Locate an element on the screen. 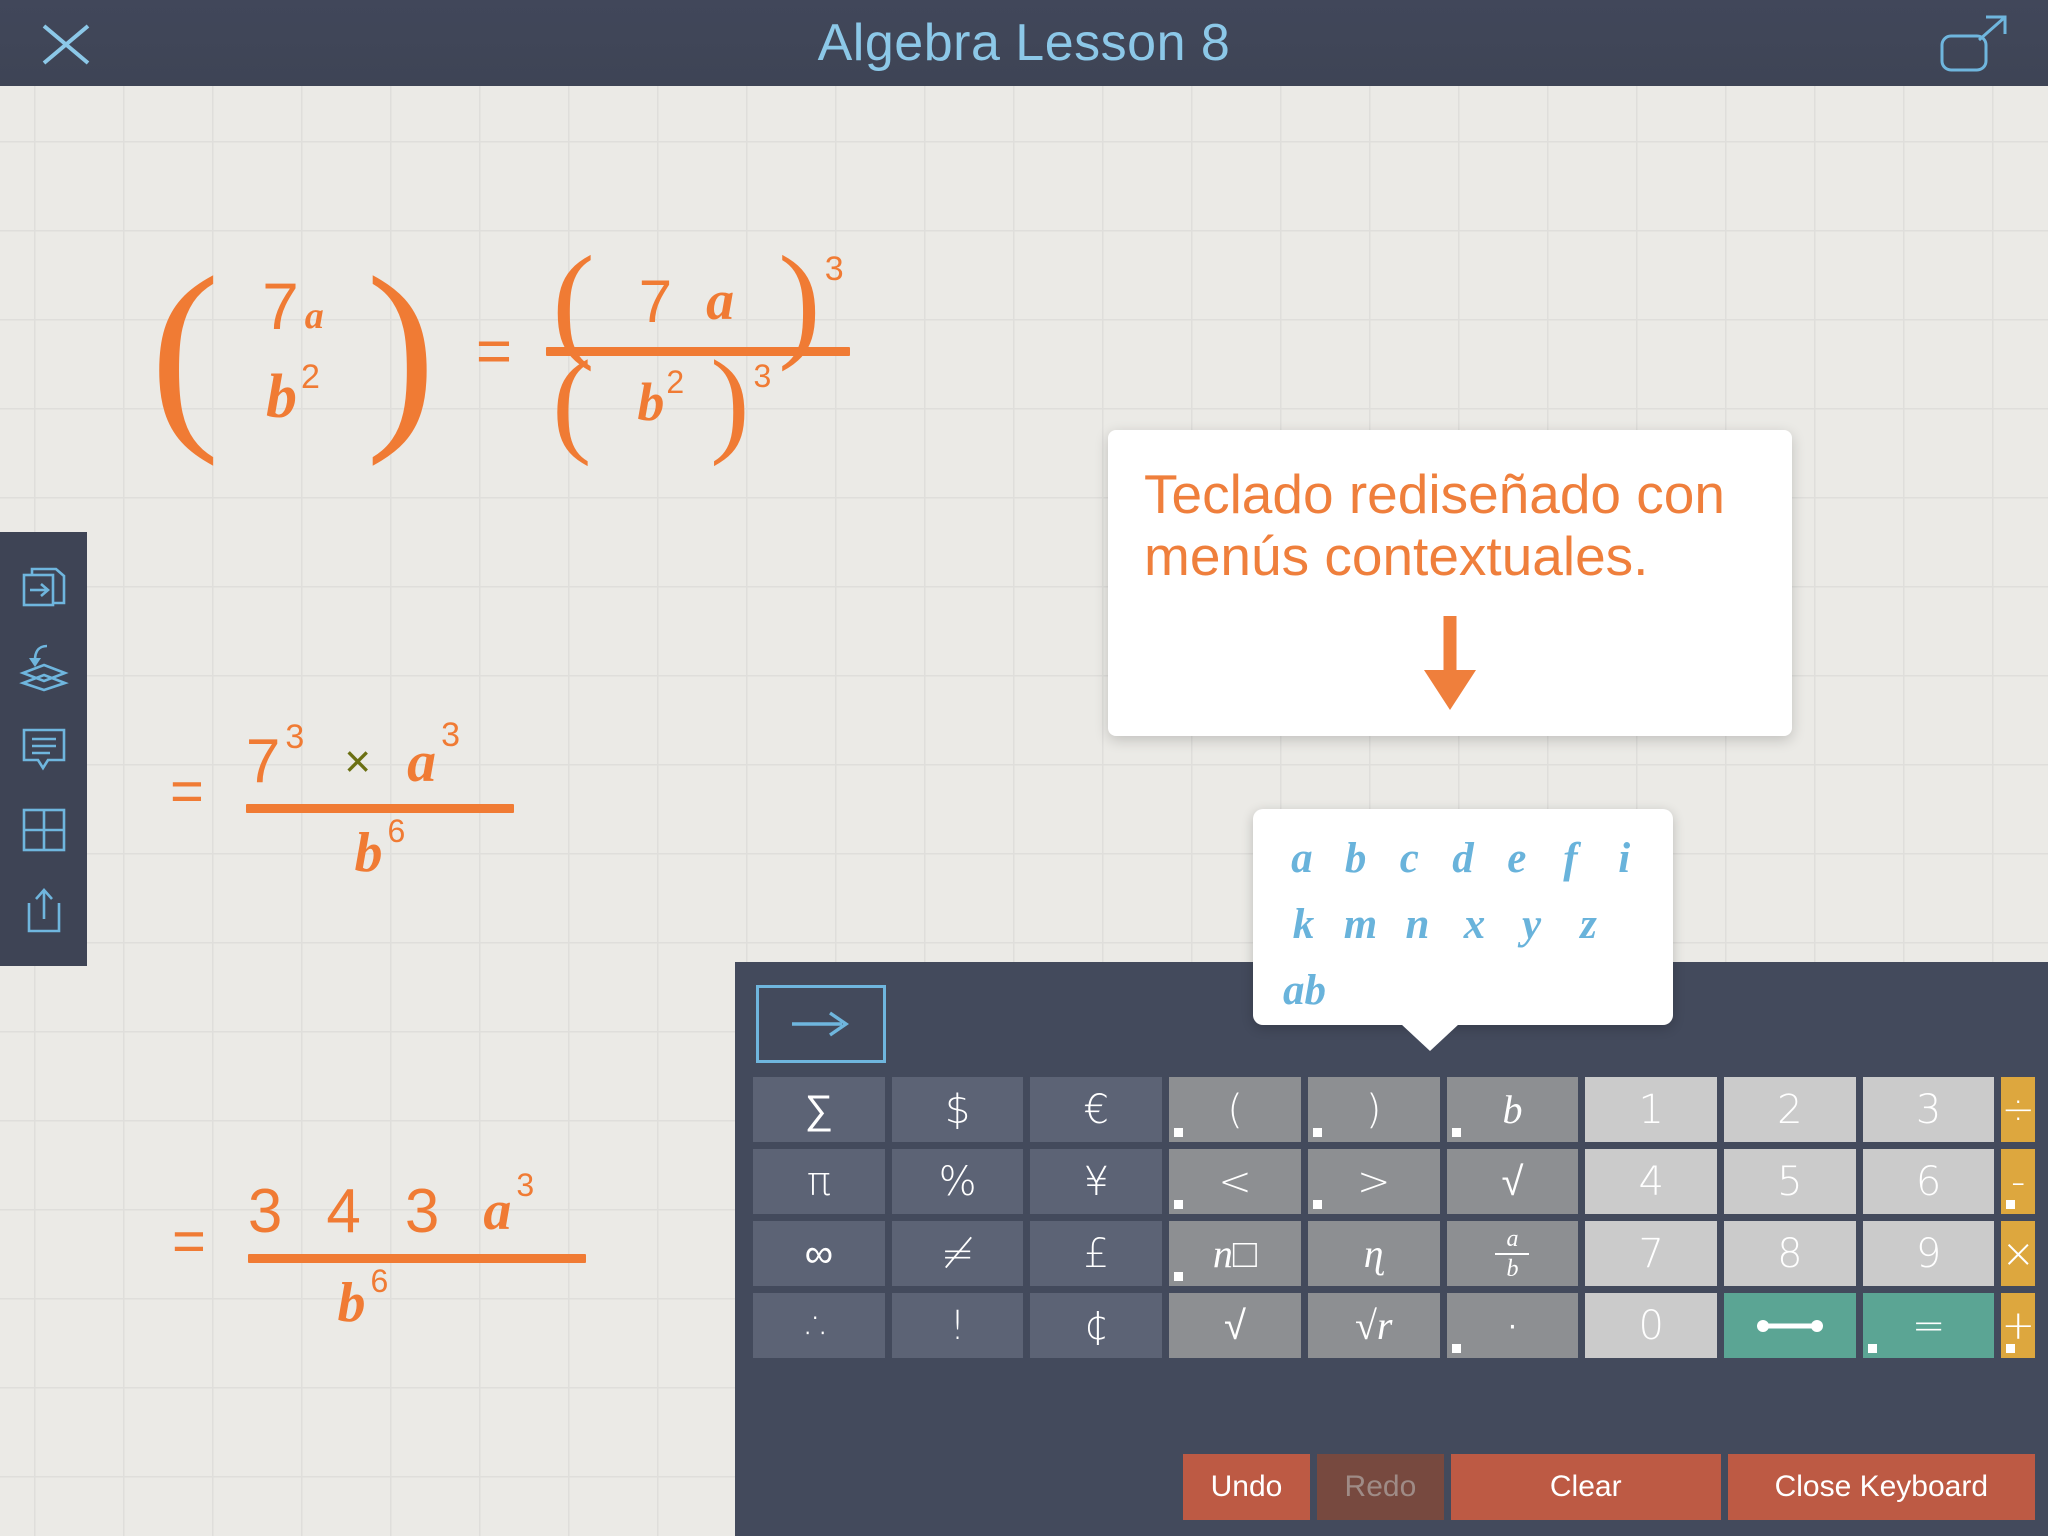 This screenshot has height=1536, width=2048. key-2: 2 is located at coordinates (1790, 1109).